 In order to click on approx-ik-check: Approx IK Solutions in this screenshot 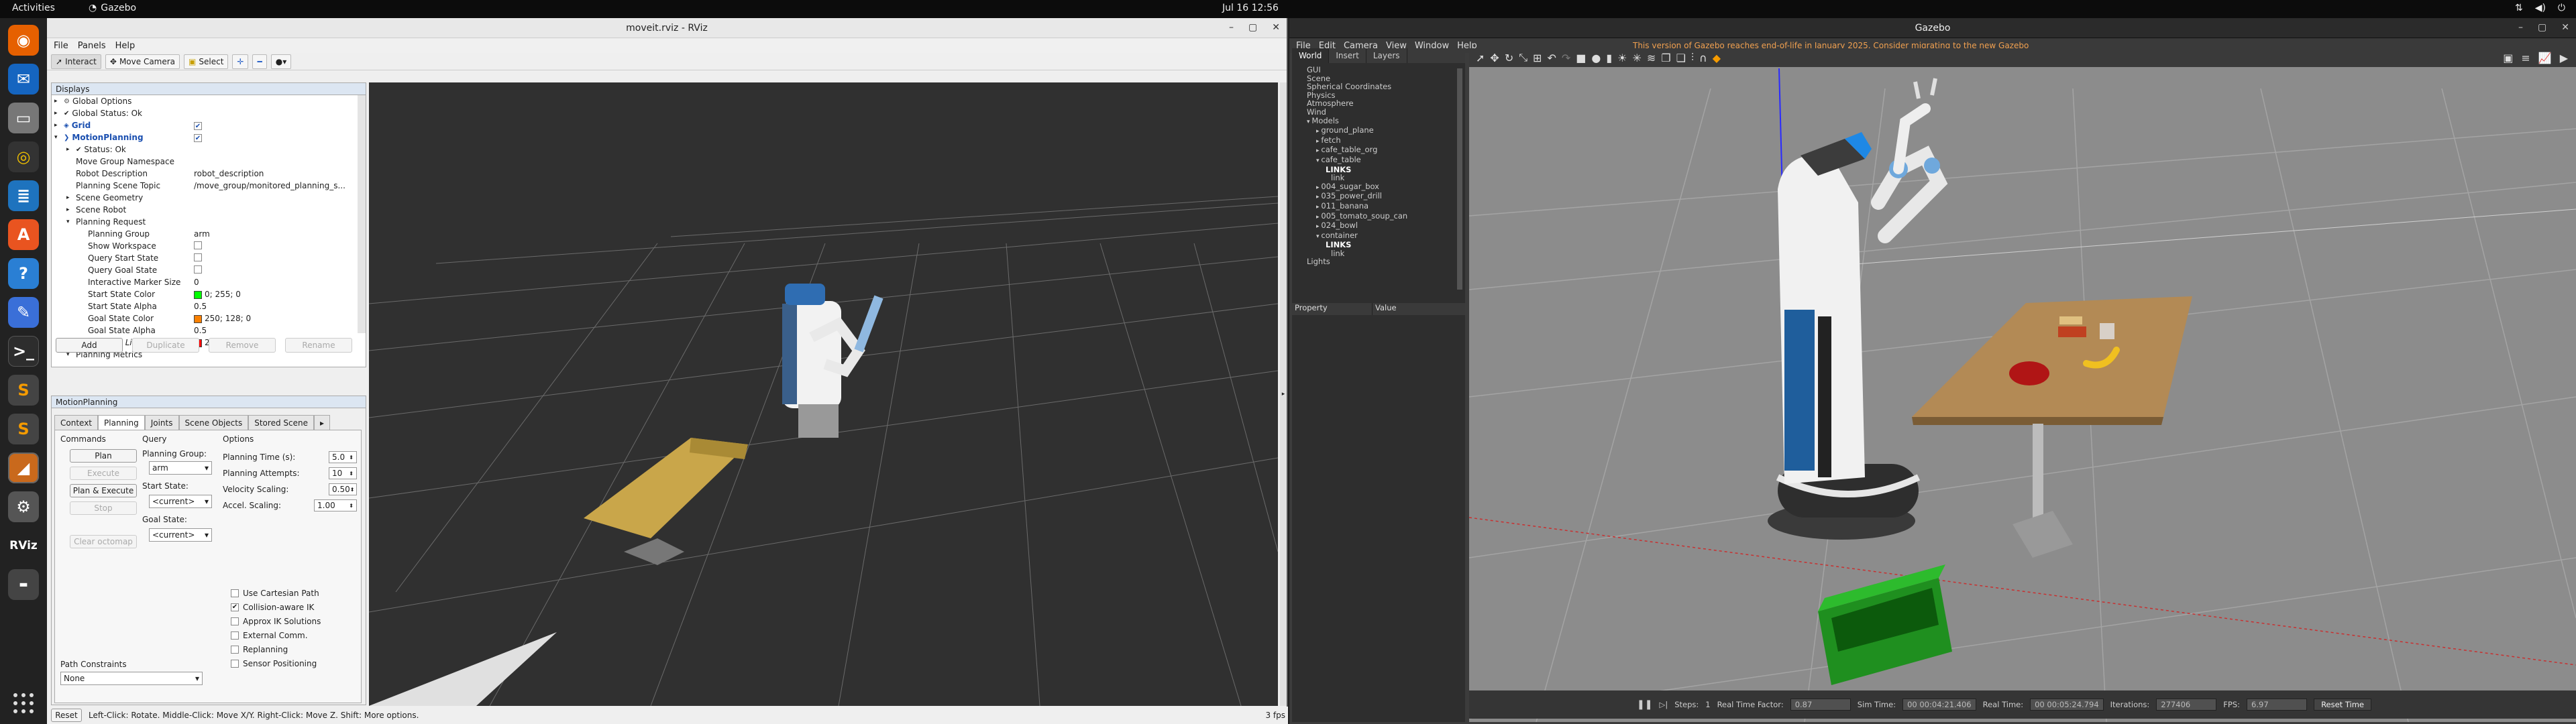, I will do `click(276, 621)`.